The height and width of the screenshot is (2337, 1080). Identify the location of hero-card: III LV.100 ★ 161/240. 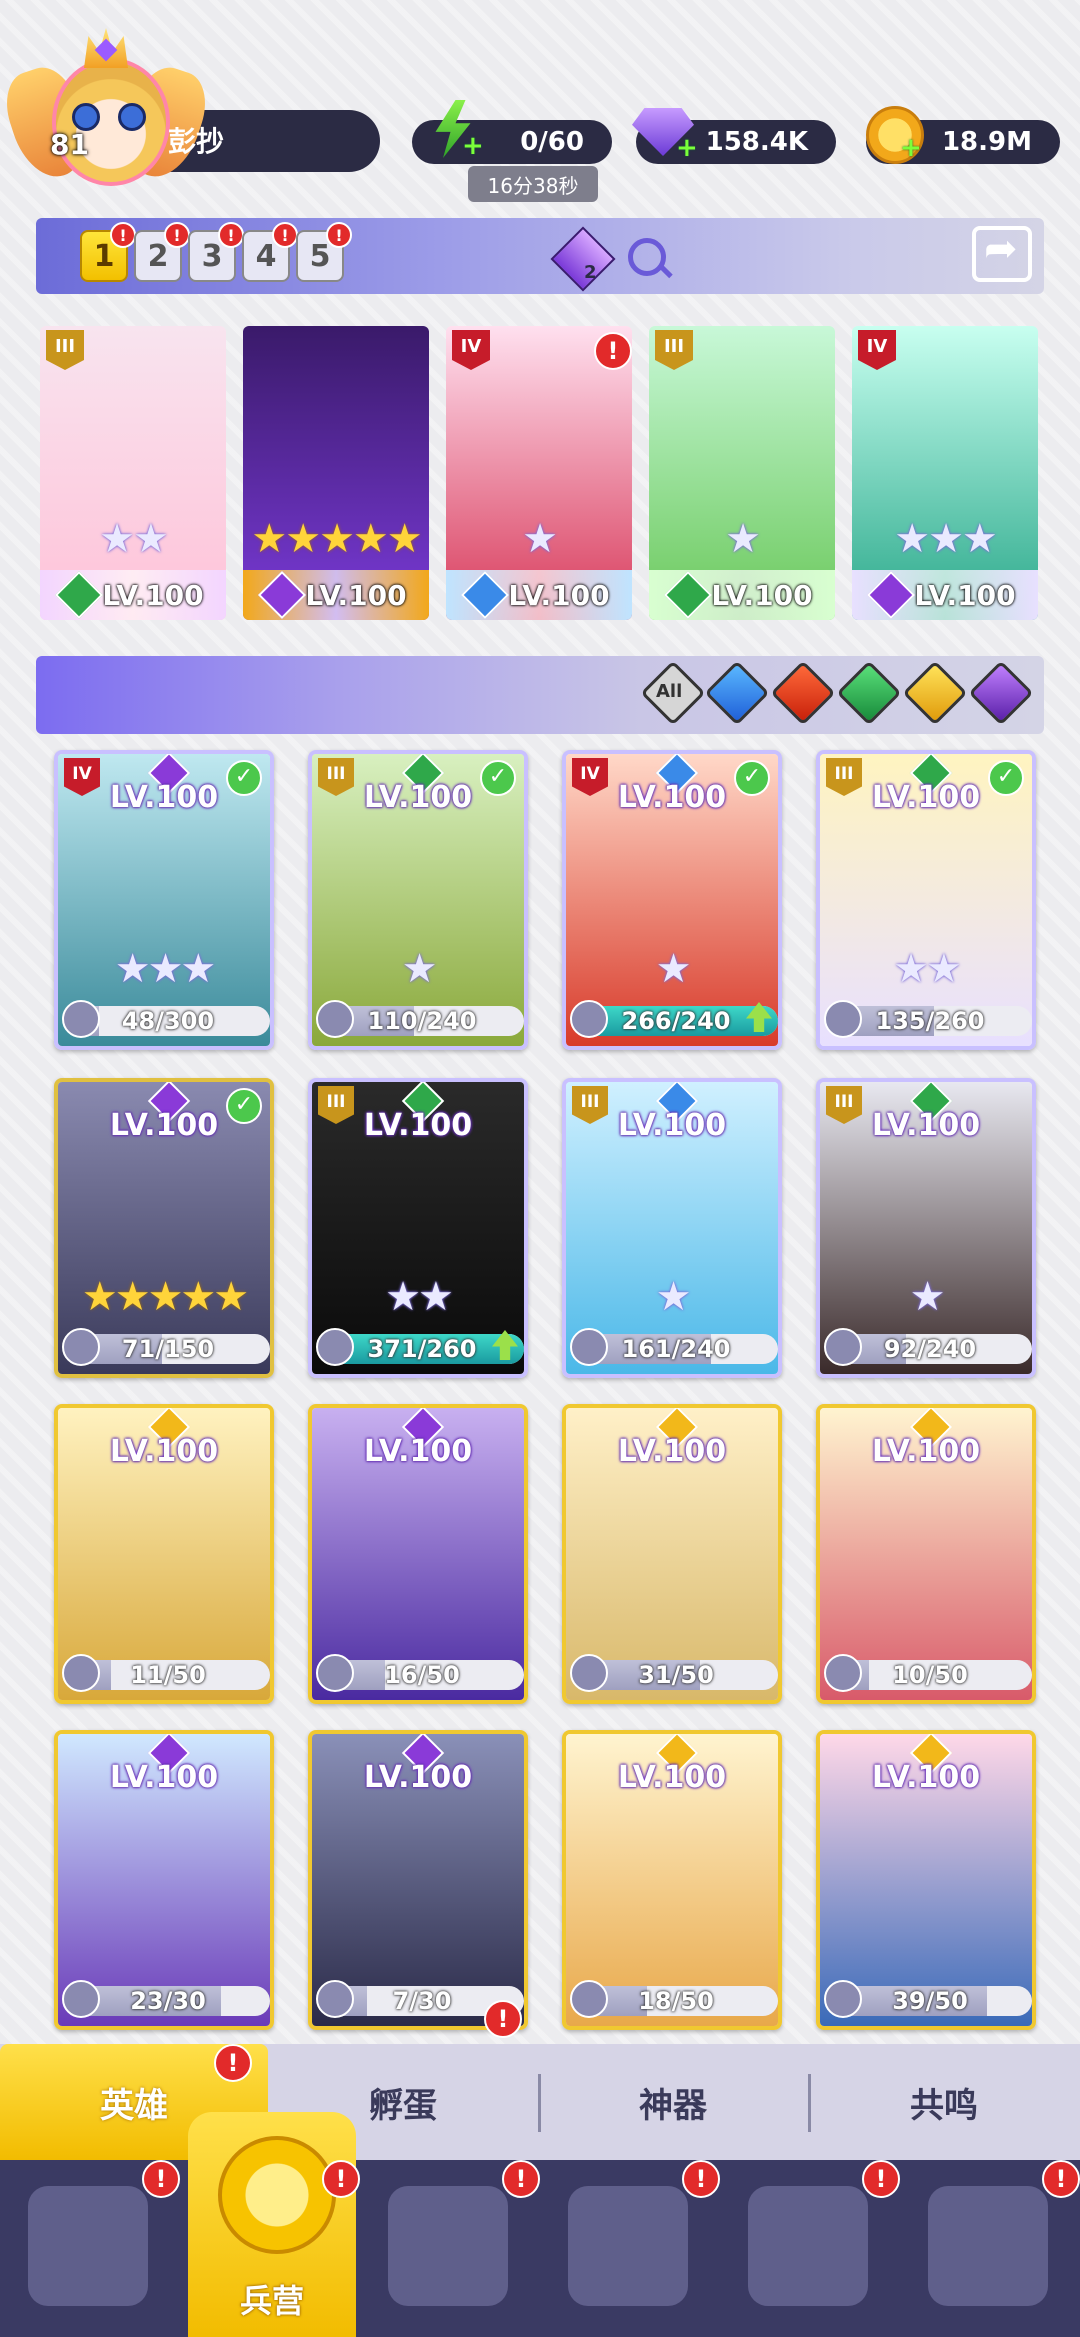
(672, 1228).